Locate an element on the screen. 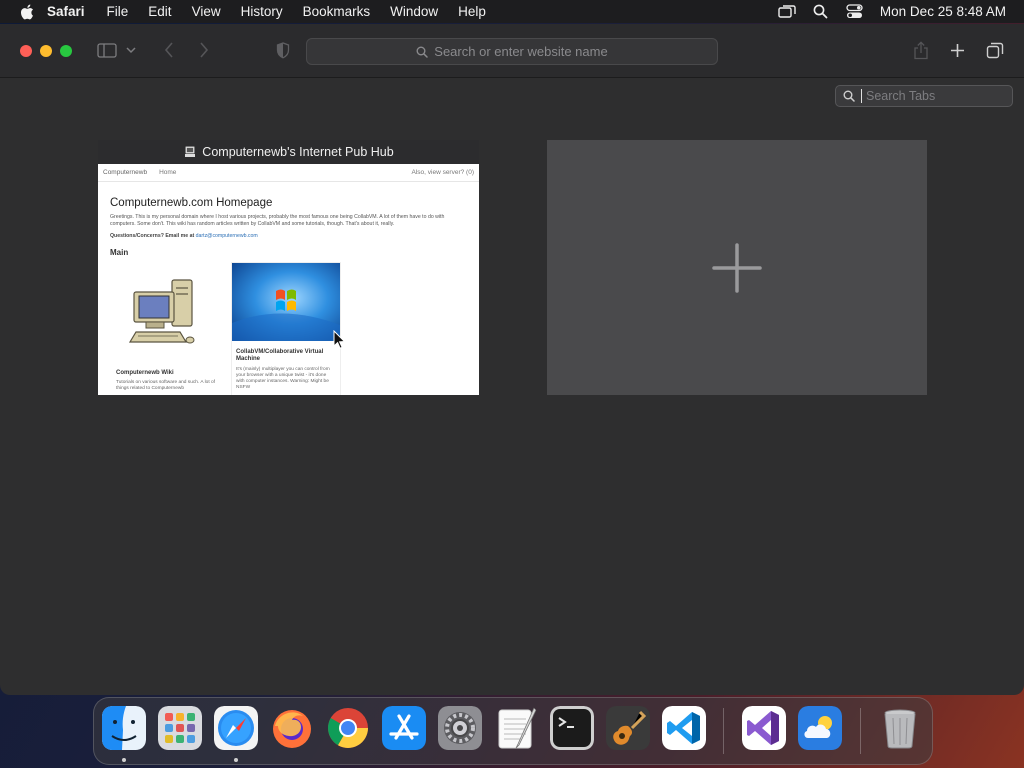 The height and width of the screenshot is (768, 1024). dock-weather is located at coordinates (820, 728).